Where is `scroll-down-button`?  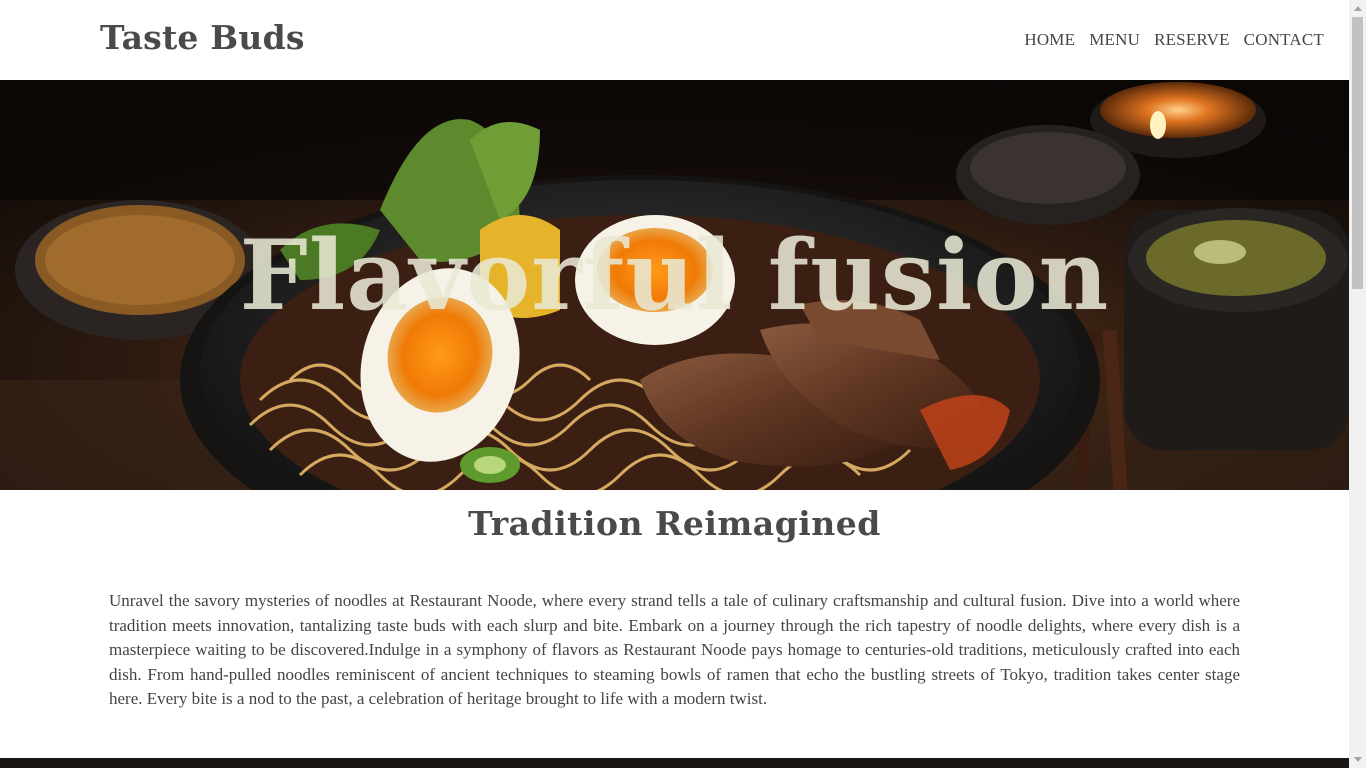 scroll-down-button is located at coordinates (1357, 759).